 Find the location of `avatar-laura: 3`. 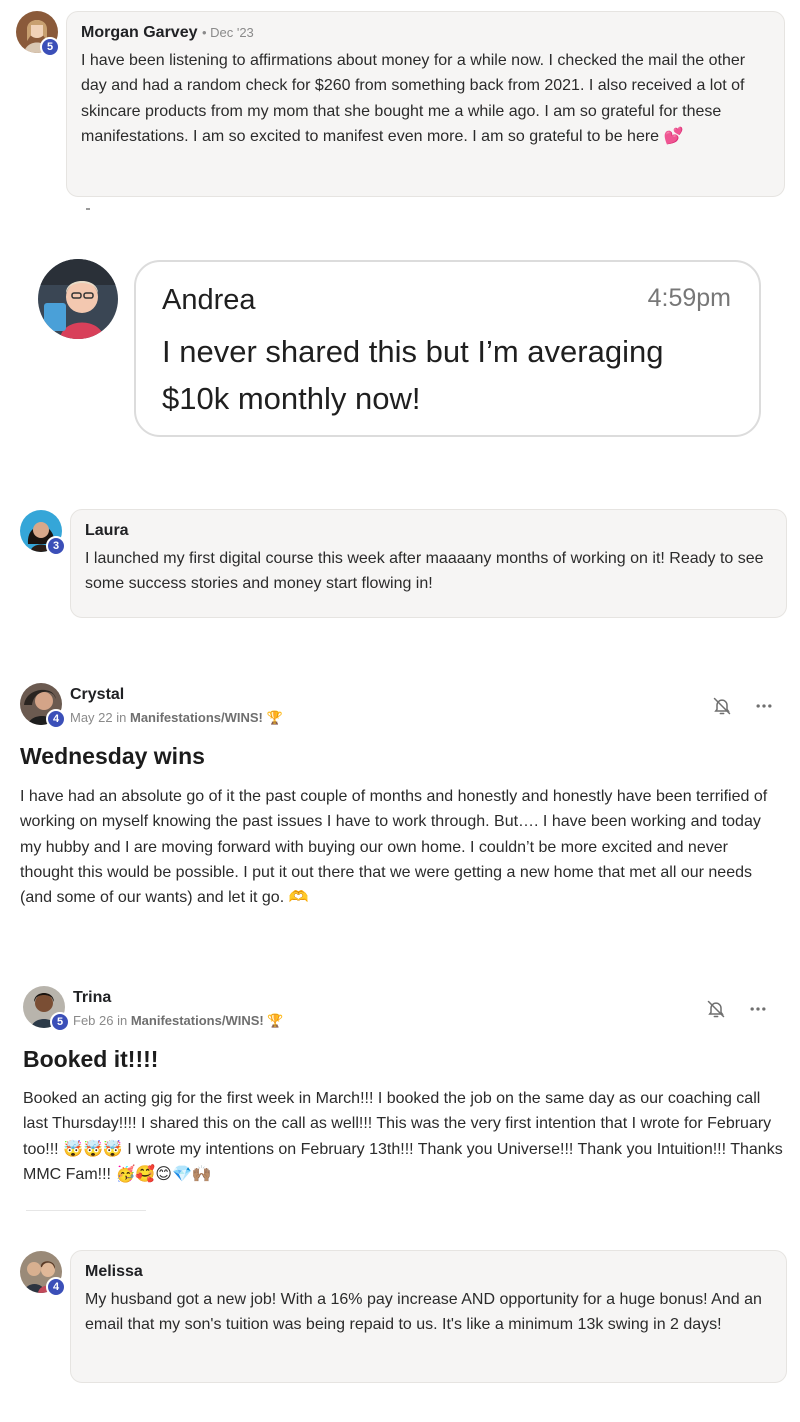

avatar-laura: 3 is located at coordinates (43, 533).